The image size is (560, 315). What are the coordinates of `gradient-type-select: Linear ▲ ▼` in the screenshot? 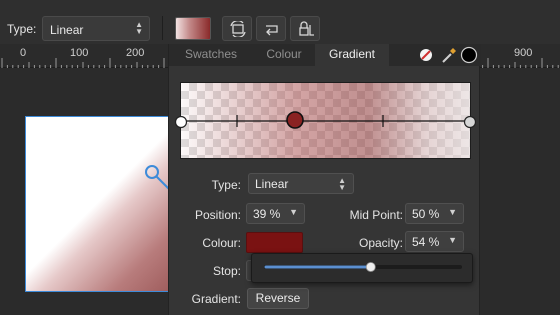 It's located at (301, 183).